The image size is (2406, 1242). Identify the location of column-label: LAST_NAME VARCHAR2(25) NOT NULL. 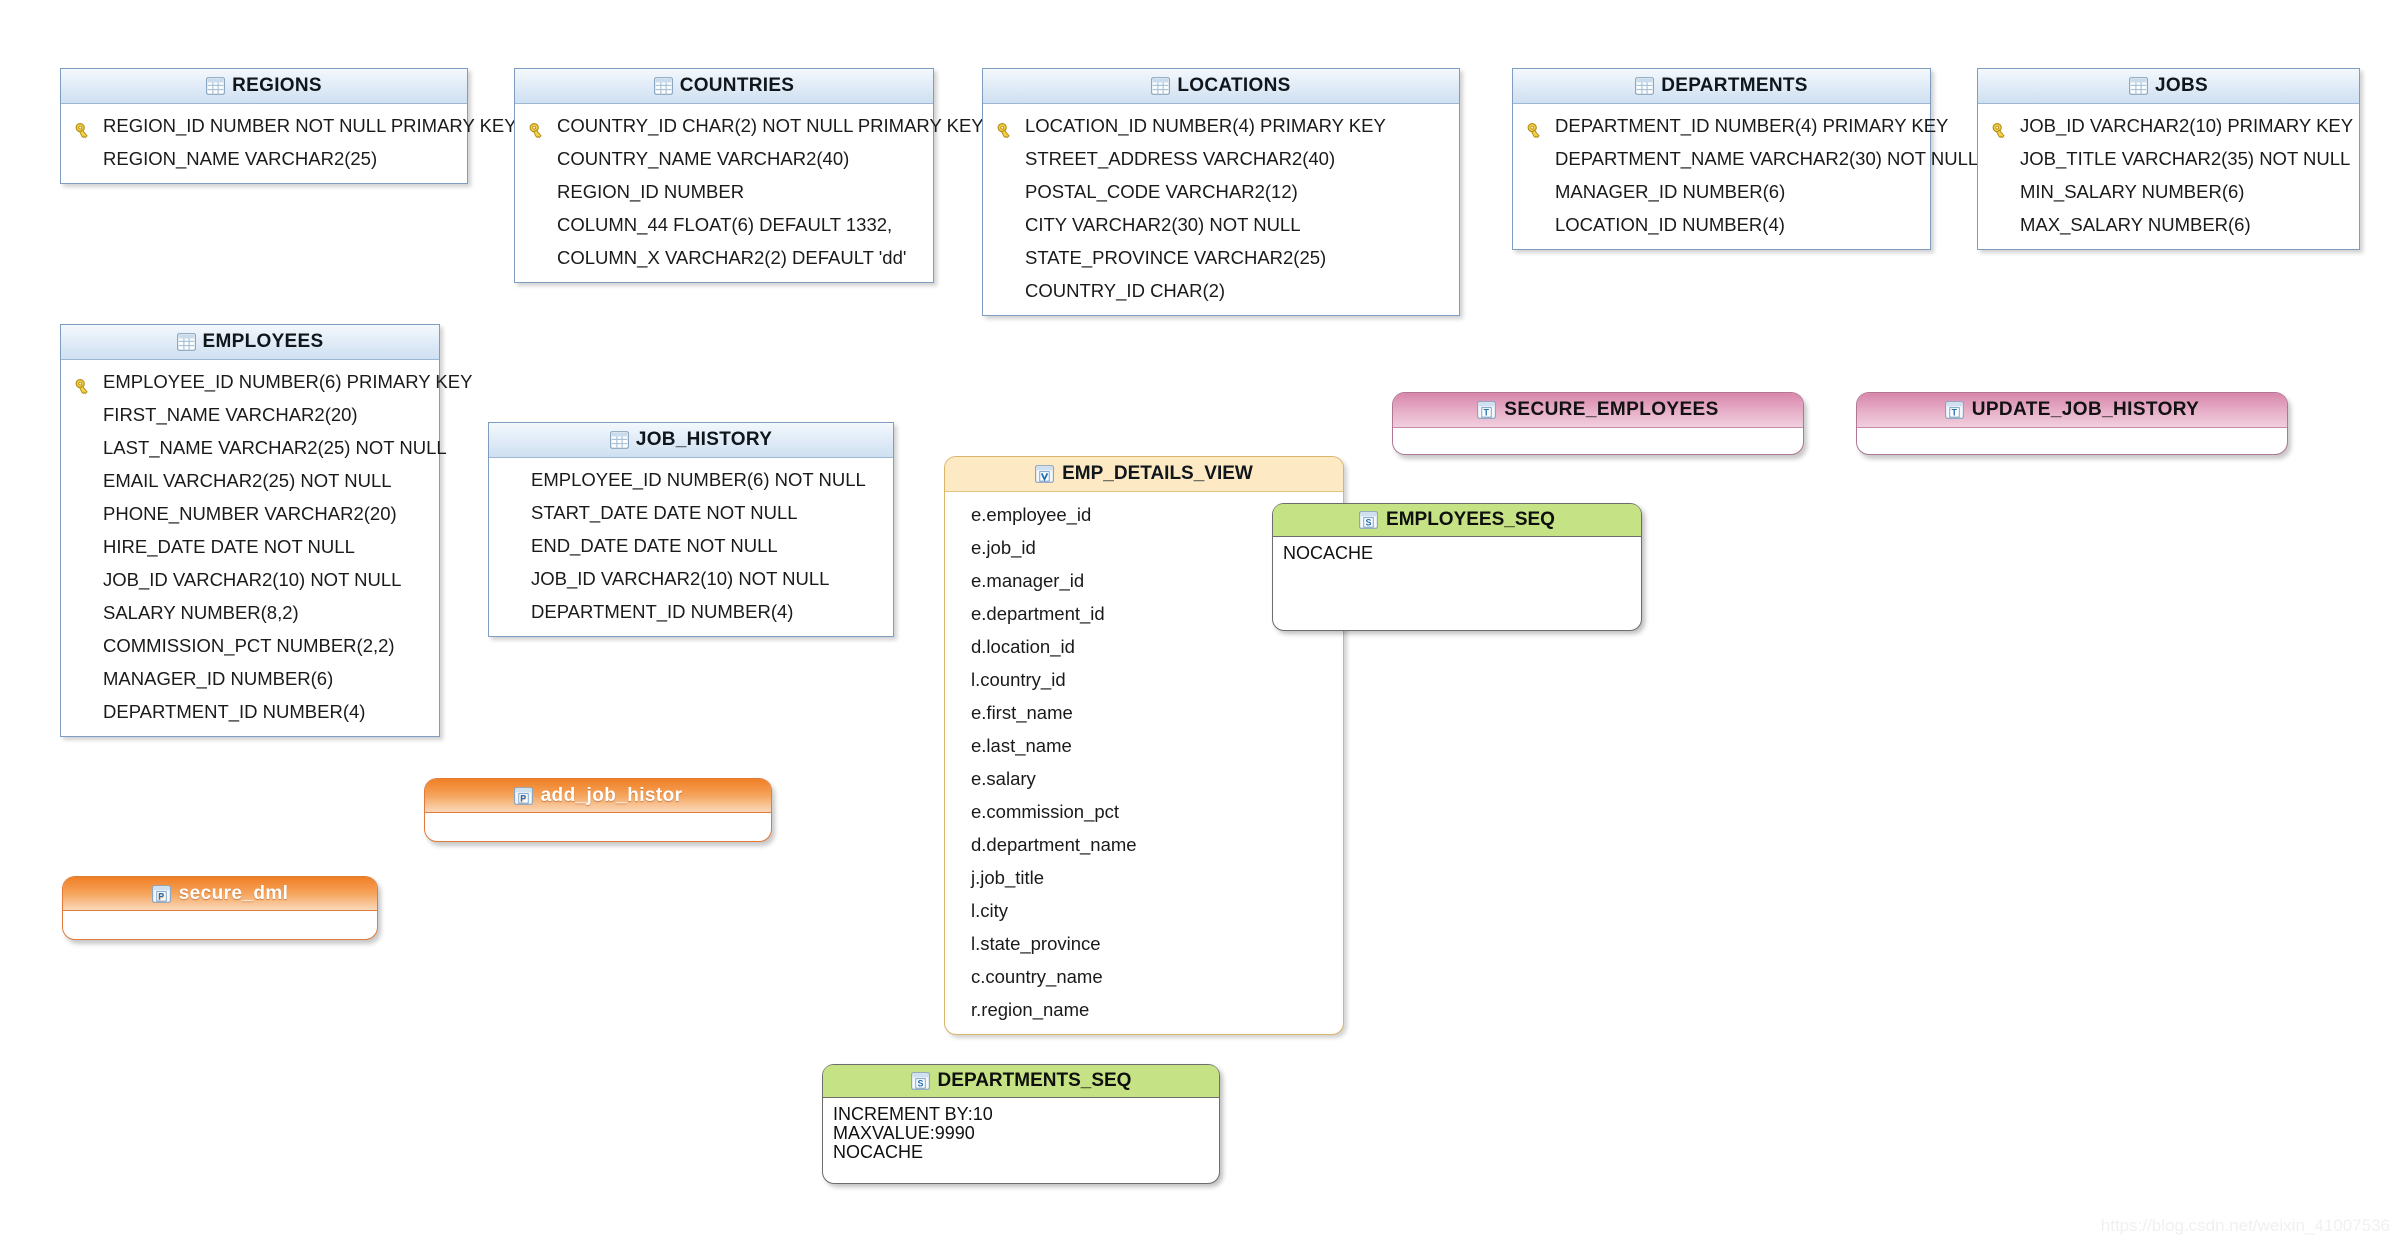
(275, 447).